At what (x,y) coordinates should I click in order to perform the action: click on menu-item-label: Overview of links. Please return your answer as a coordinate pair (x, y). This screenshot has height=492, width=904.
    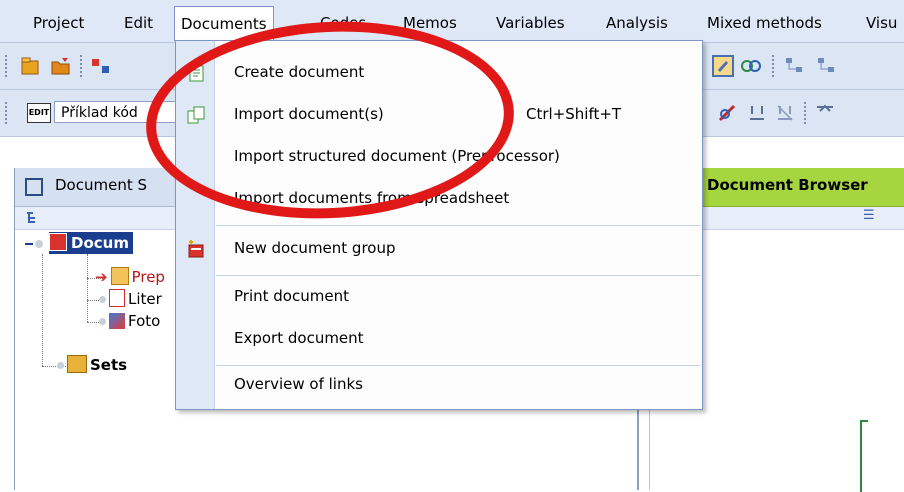
    Looking at the image, I should click on (298, 384).